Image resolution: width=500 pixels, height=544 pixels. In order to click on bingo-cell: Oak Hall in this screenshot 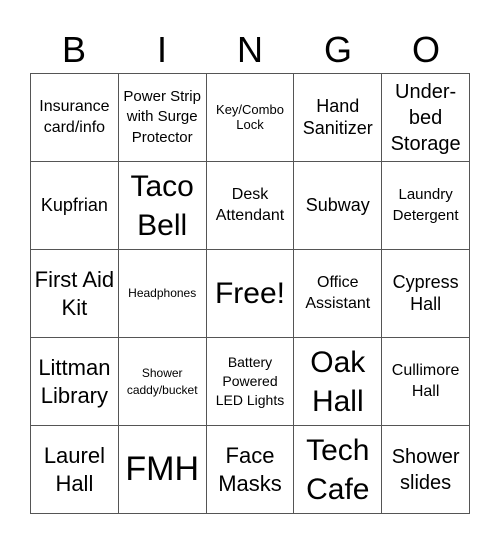, I will do `click(338, 382)`.